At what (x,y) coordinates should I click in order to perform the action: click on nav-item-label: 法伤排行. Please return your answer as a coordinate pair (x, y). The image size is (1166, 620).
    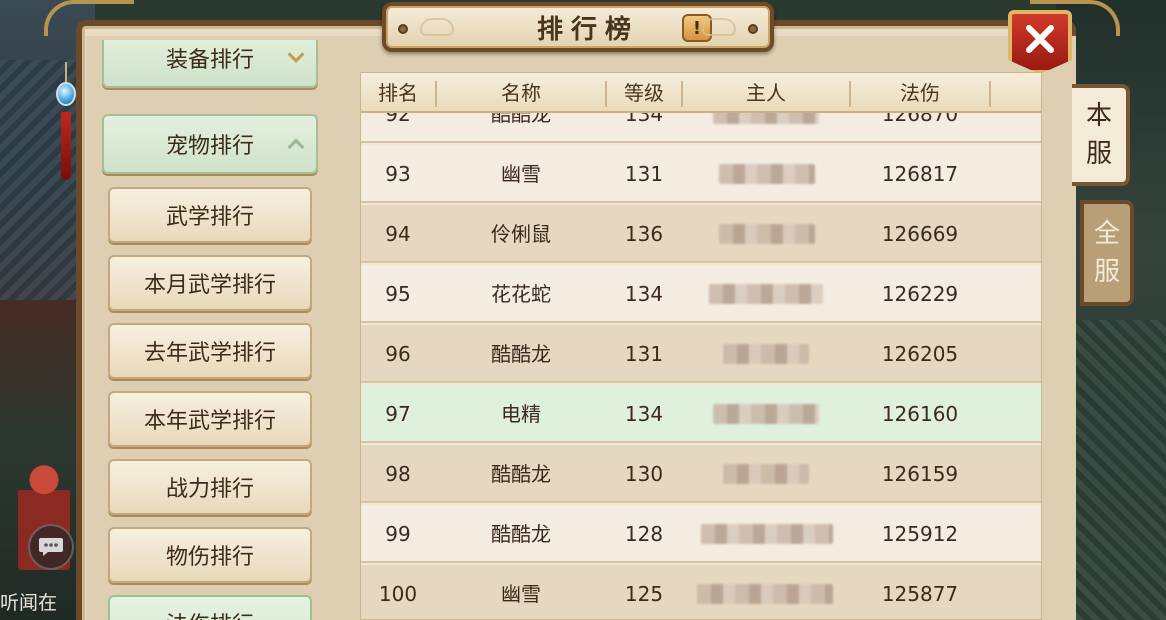
    Looking at the image, I should click on (210, 613).